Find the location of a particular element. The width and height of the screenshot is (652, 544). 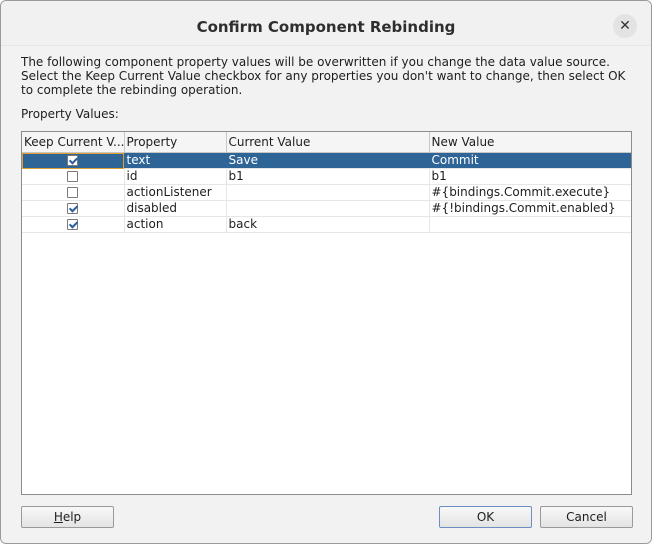

new-value-cell: b1 is located at coordinates (530, 176).